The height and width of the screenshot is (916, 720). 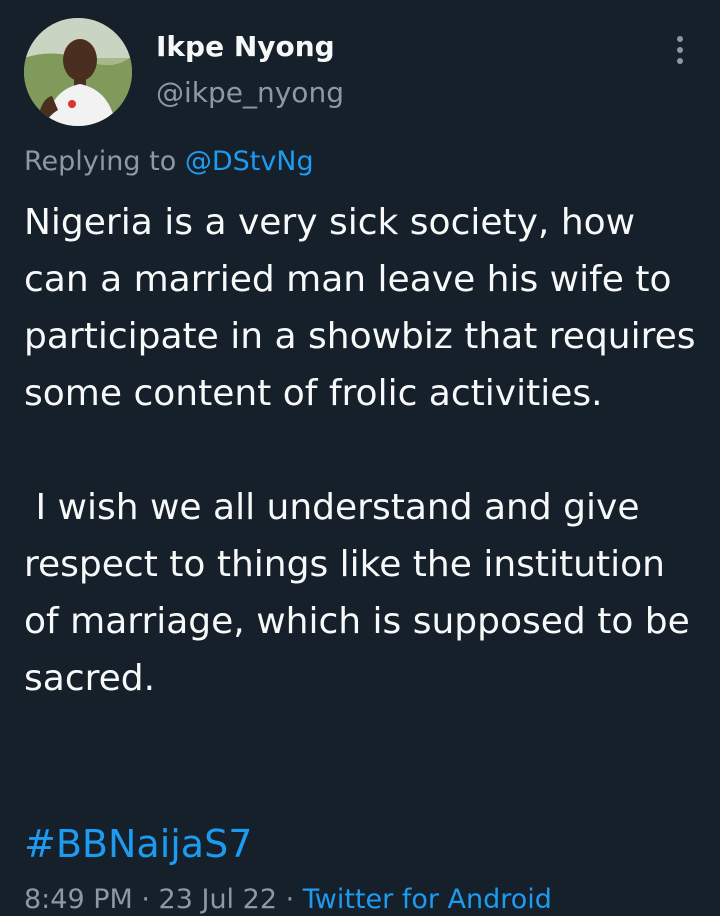 I want to click on tweet-date: 23 Jul 22, so click(x=218, y=899).